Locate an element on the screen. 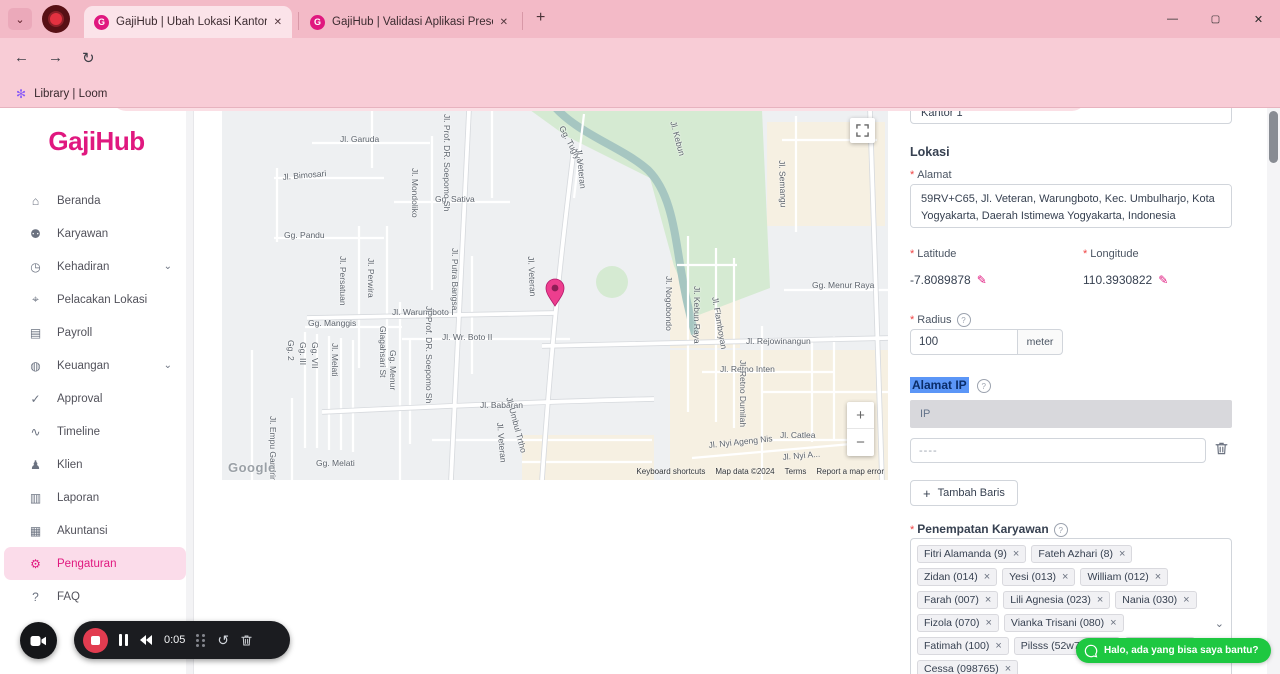 Image resolution: width=1280 pixels, height=674 pixels. tab-ubah-lokasi-kantor: G GajiHub | Ubah Lokasi Kantor ✕ is located at coordinates (188, 22).